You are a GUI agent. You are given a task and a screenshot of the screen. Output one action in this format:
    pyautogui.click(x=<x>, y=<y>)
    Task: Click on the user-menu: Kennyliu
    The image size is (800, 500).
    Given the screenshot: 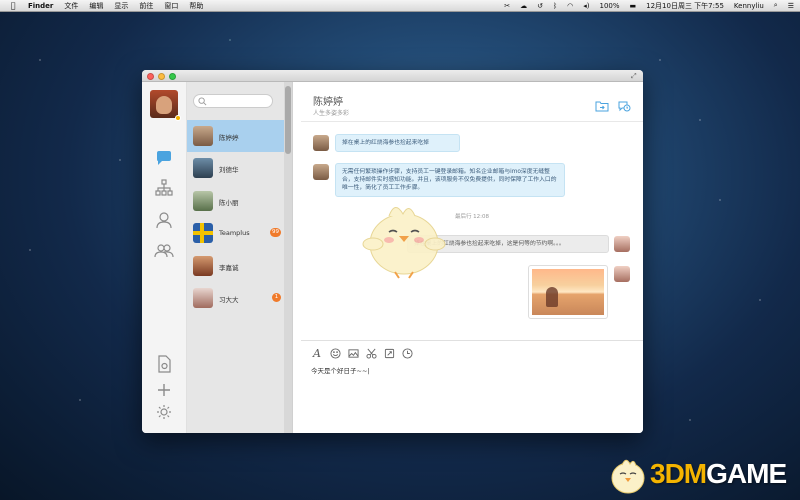 What is the action you would take?
    pyautogui.click(x=749, y=6)
    